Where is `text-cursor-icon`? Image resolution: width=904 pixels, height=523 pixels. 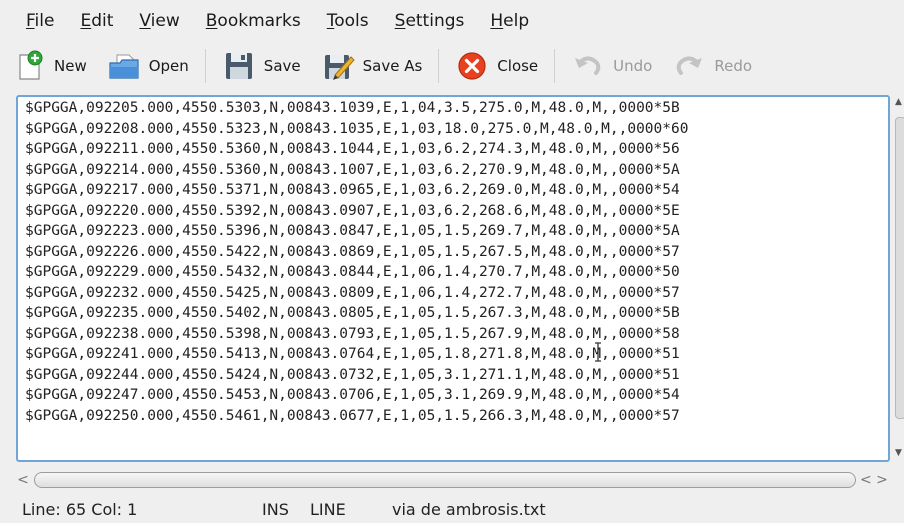 text-cursor-icon is located at coordinates (598, 352).